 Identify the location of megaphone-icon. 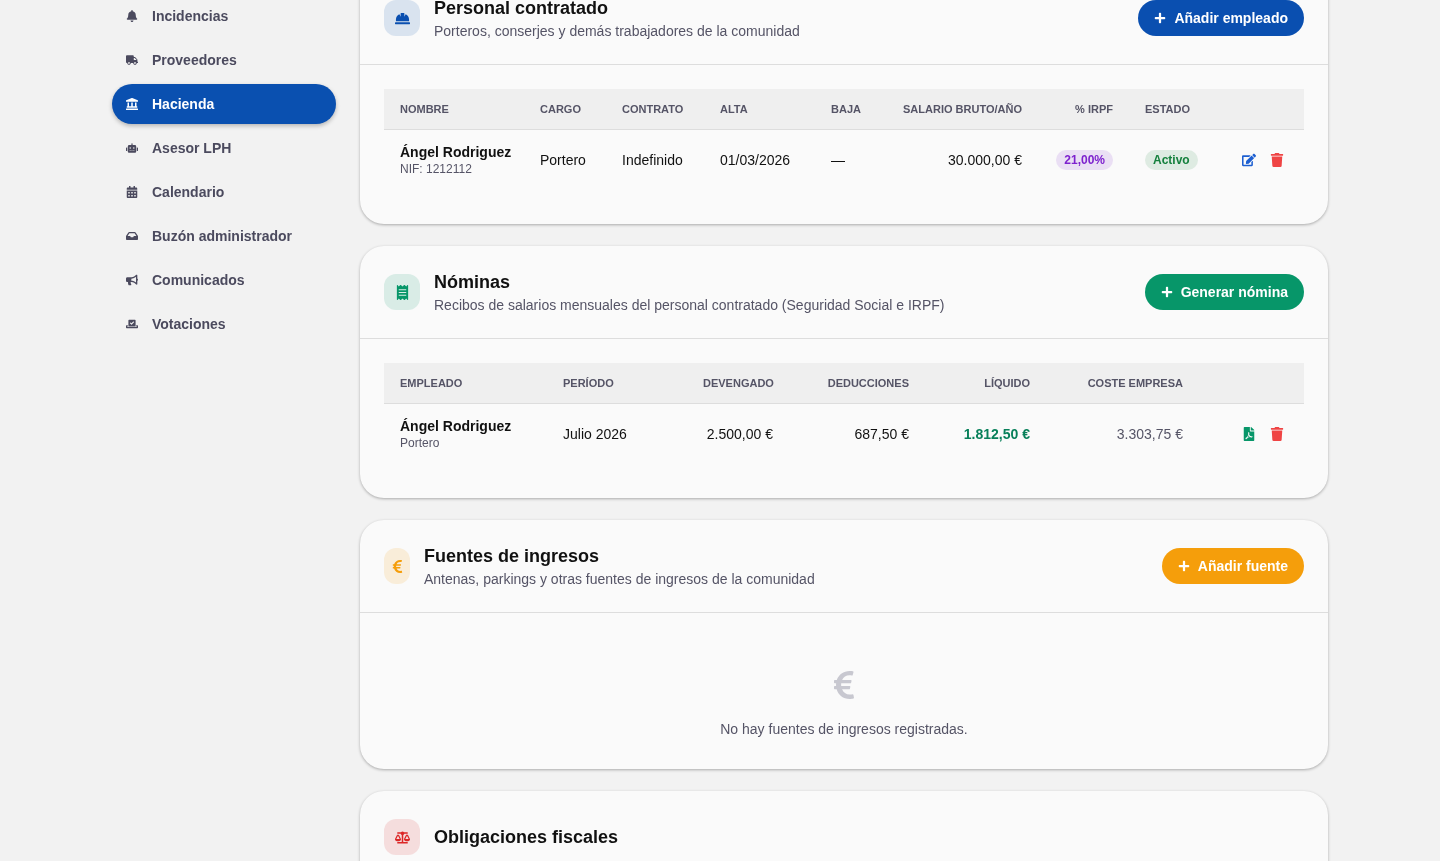
(132, 280).